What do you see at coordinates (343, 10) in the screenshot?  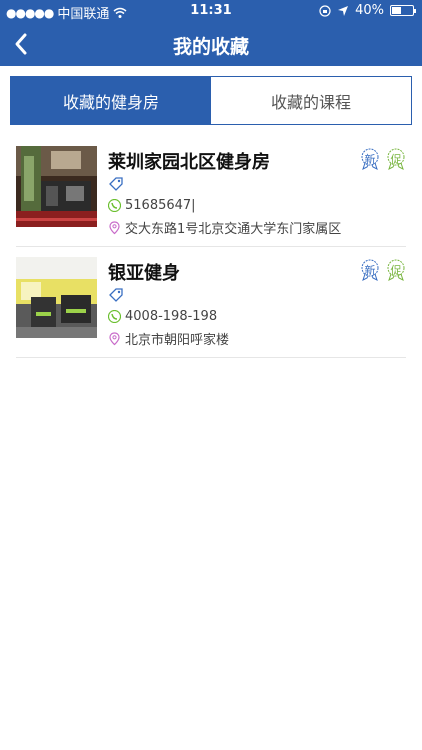 I see `location-arrow-icon` at bounding box center [343, 10].